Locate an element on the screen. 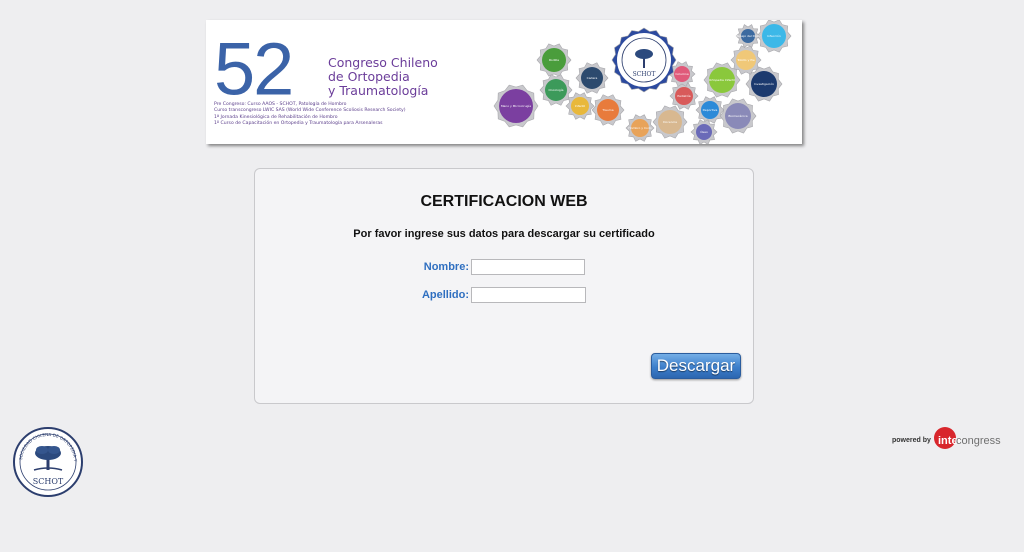 This screenshot has width=1024, height=552. apellido-label: Apellido: is located at coordinates (445, 295).